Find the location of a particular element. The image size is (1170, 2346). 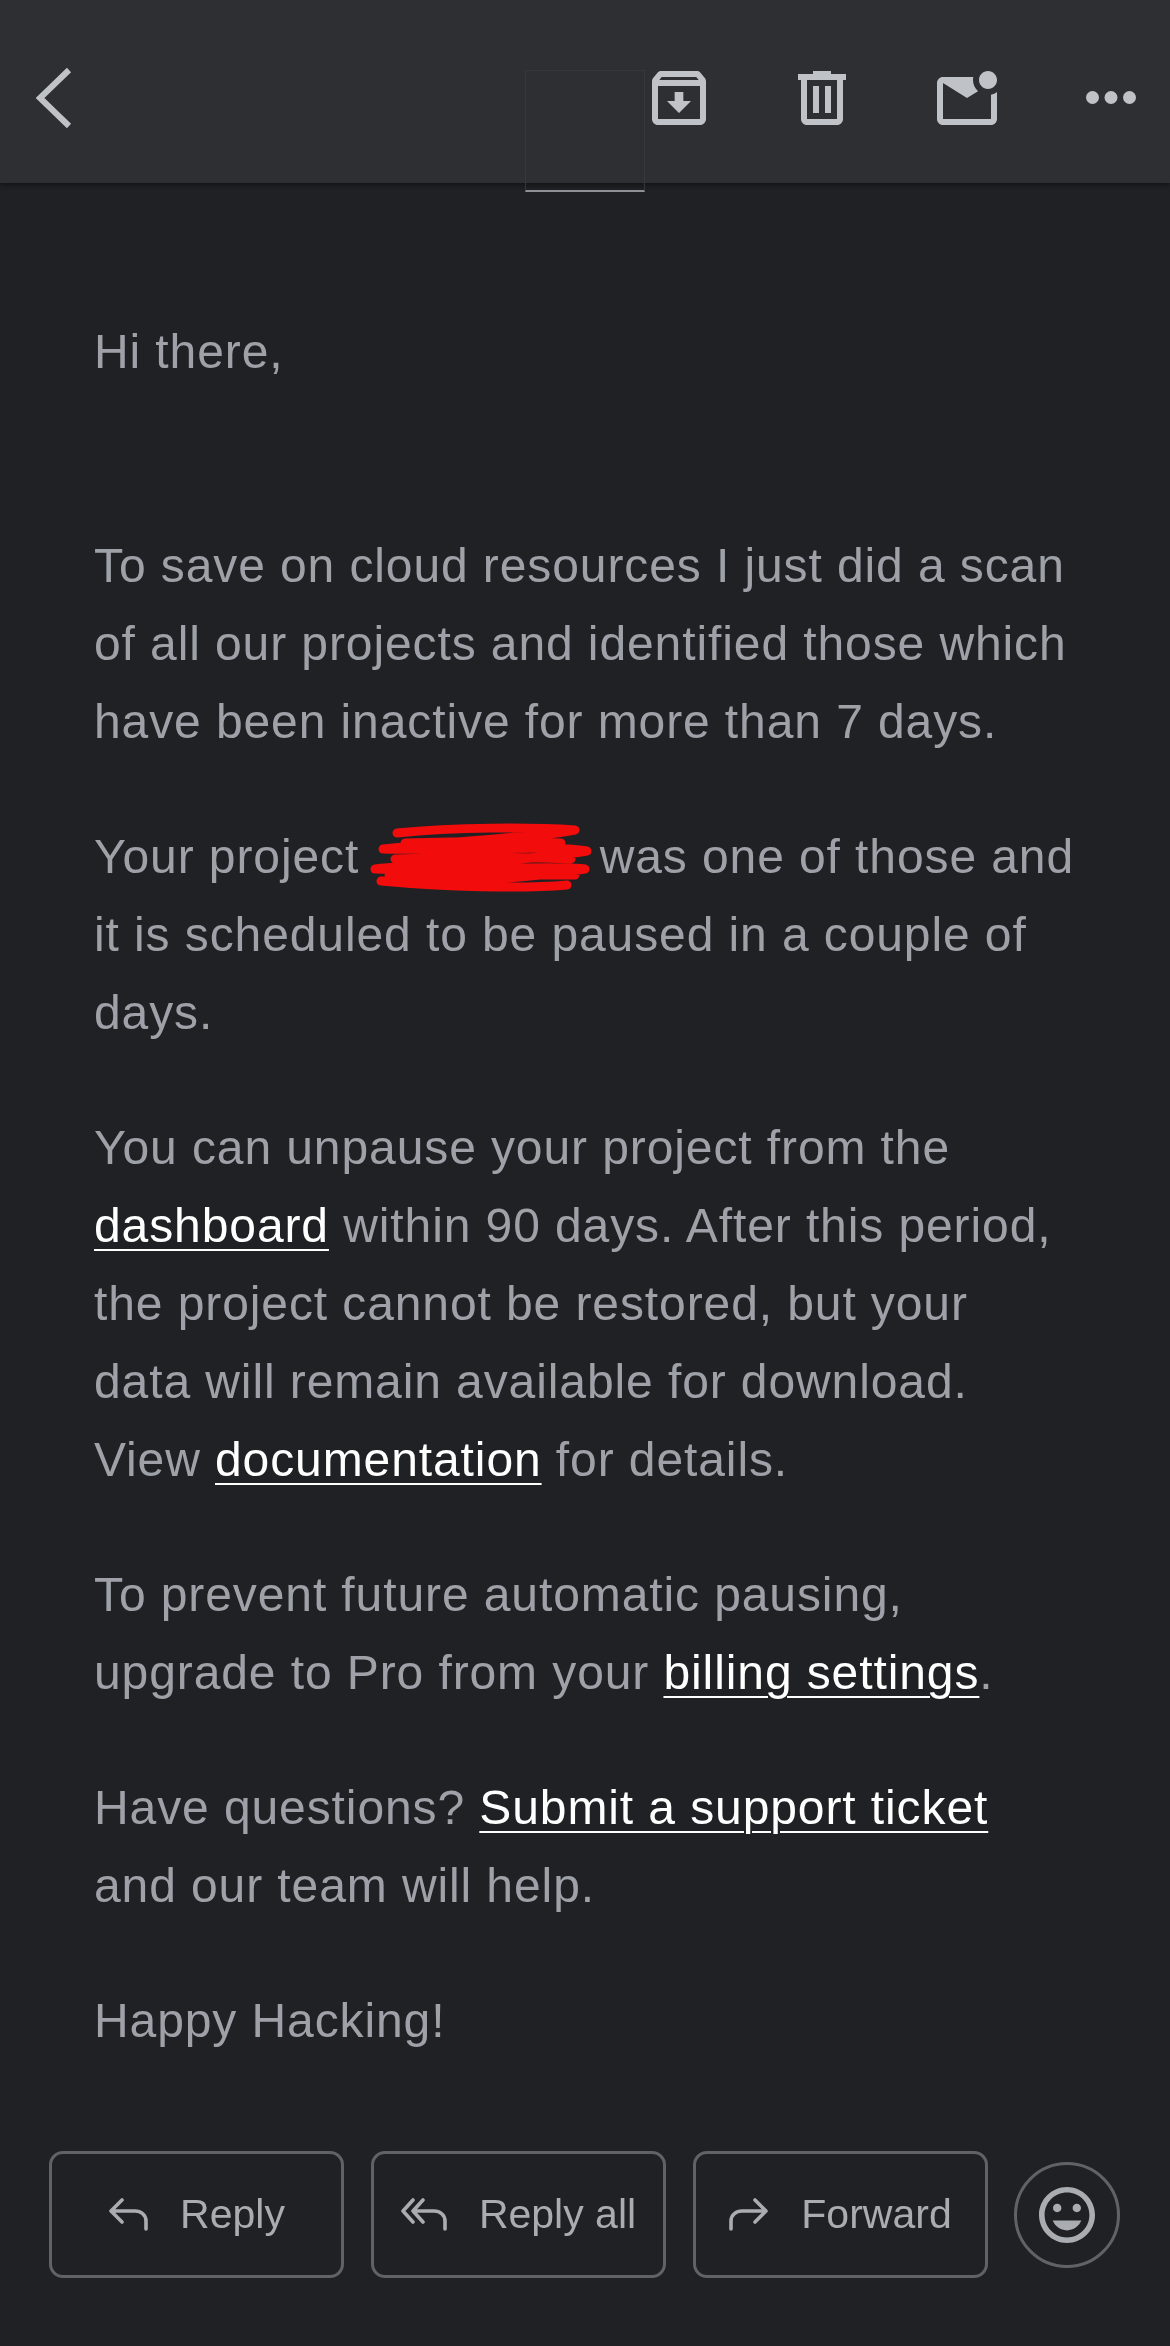

message-paragraph: To save on cloud resources I just did a scan of all our projects and identified those which have been inactive for more than 7 days. is located at coordinates (581, 644).